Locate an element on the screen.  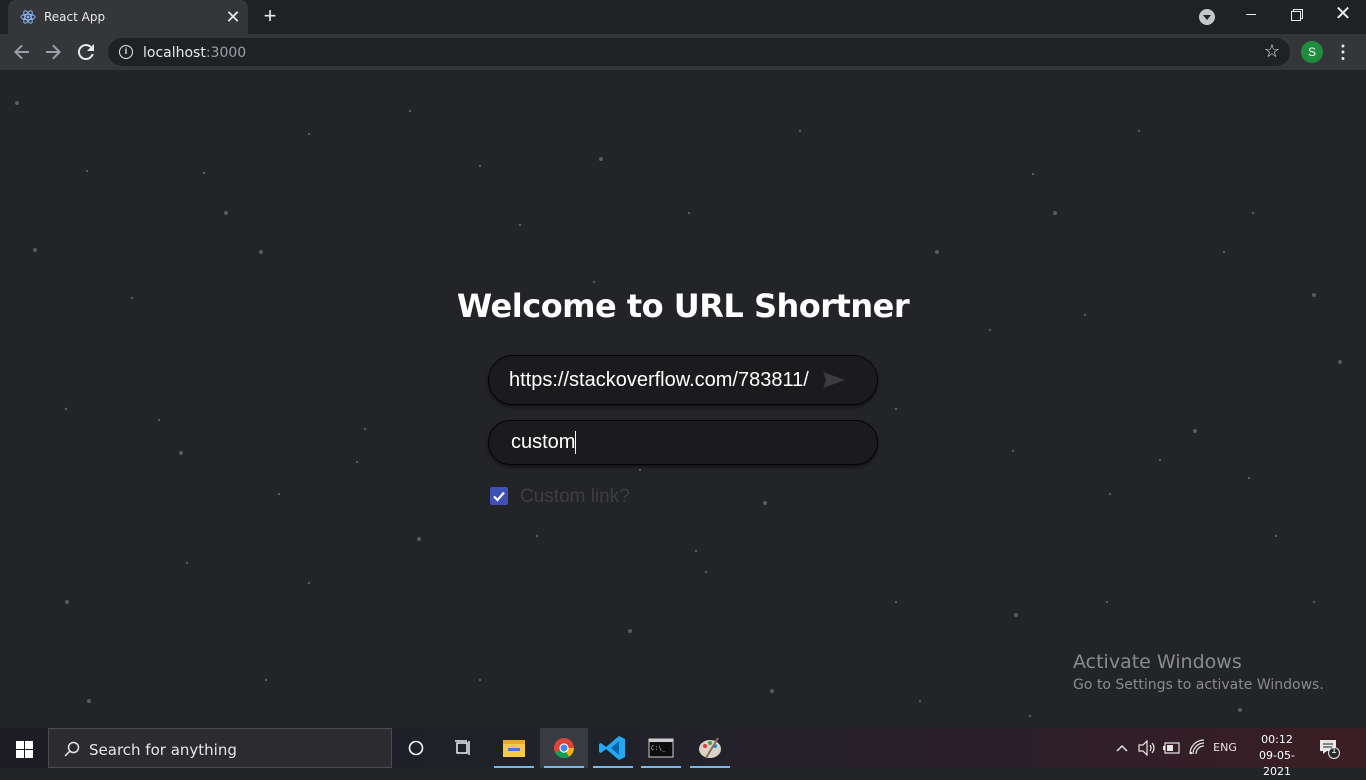
terminal-icon: C:\_ is located at coordinates (661, 748).